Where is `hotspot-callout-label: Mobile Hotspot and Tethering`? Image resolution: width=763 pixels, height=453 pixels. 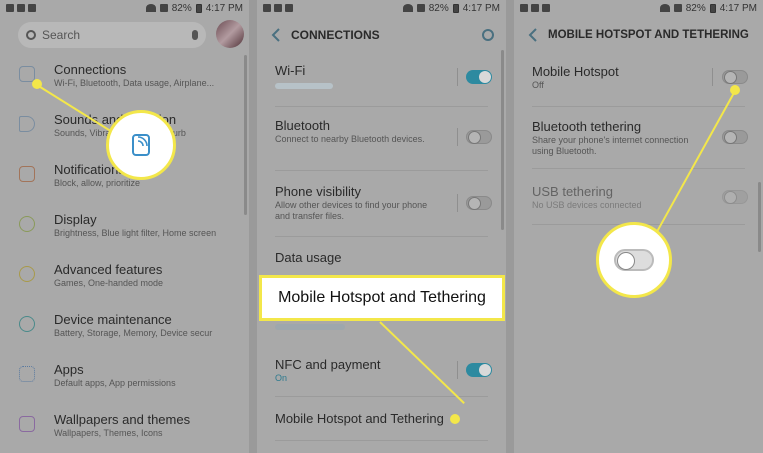 hotspot-callout-label: Mobile Hotspot and Tethering is located at coordinates (382, 298).